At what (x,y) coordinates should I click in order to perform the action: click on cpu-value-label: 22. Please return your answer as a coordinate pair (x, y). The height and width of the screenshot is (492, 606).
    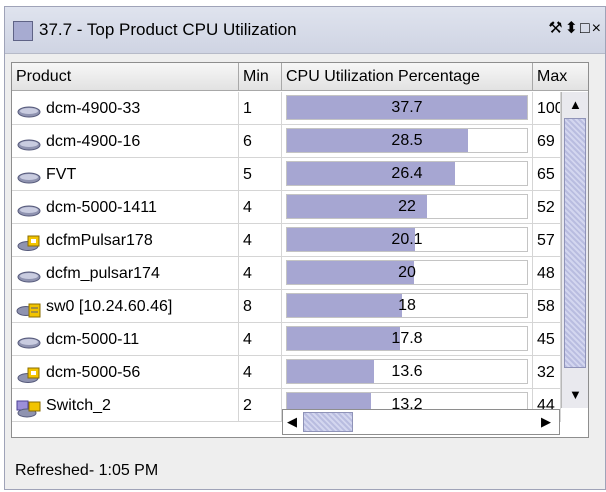
    Looking at the image, I should click on (407, 206).